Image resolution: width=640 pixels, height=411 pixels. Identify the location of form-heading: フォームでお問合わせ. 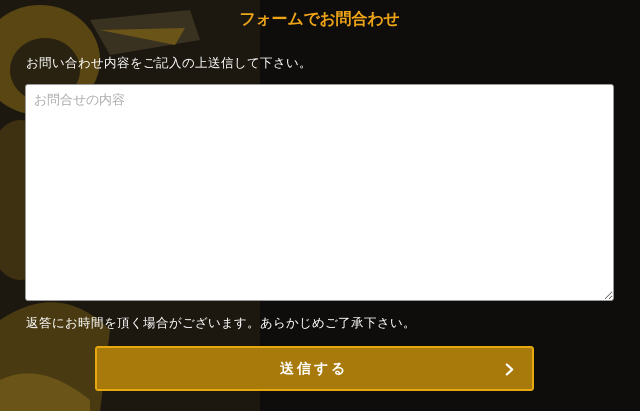
(320, 19).